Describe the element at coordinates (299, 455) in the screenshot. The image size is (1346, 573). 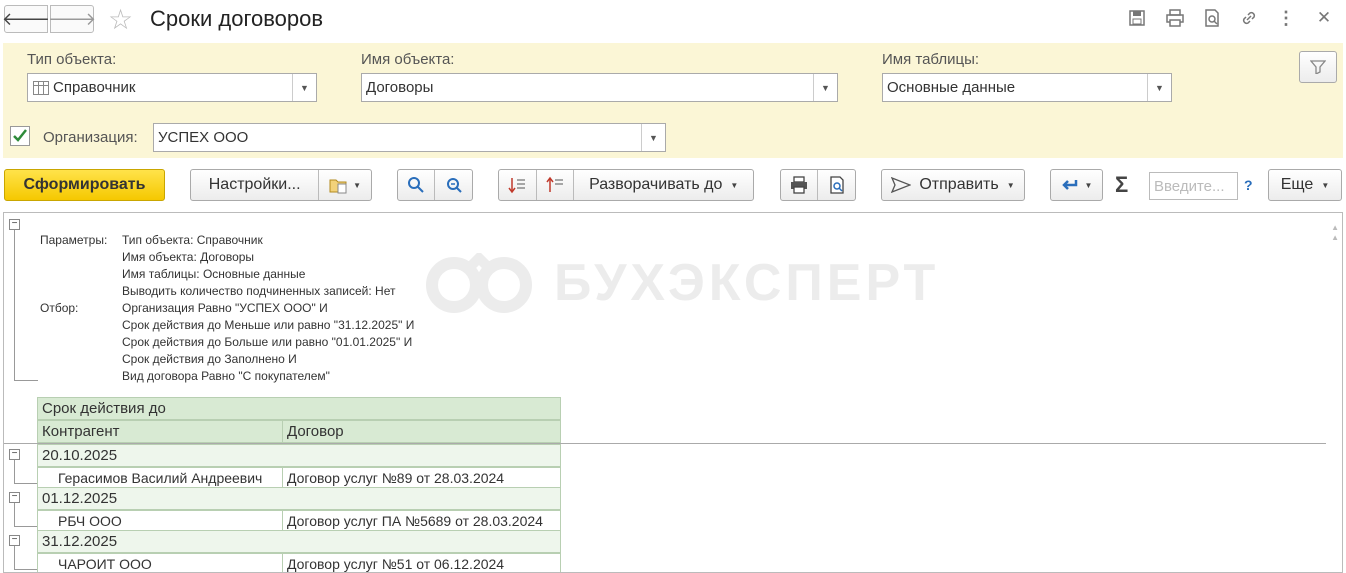
I see `group-row: 20.10.2025` at that location.